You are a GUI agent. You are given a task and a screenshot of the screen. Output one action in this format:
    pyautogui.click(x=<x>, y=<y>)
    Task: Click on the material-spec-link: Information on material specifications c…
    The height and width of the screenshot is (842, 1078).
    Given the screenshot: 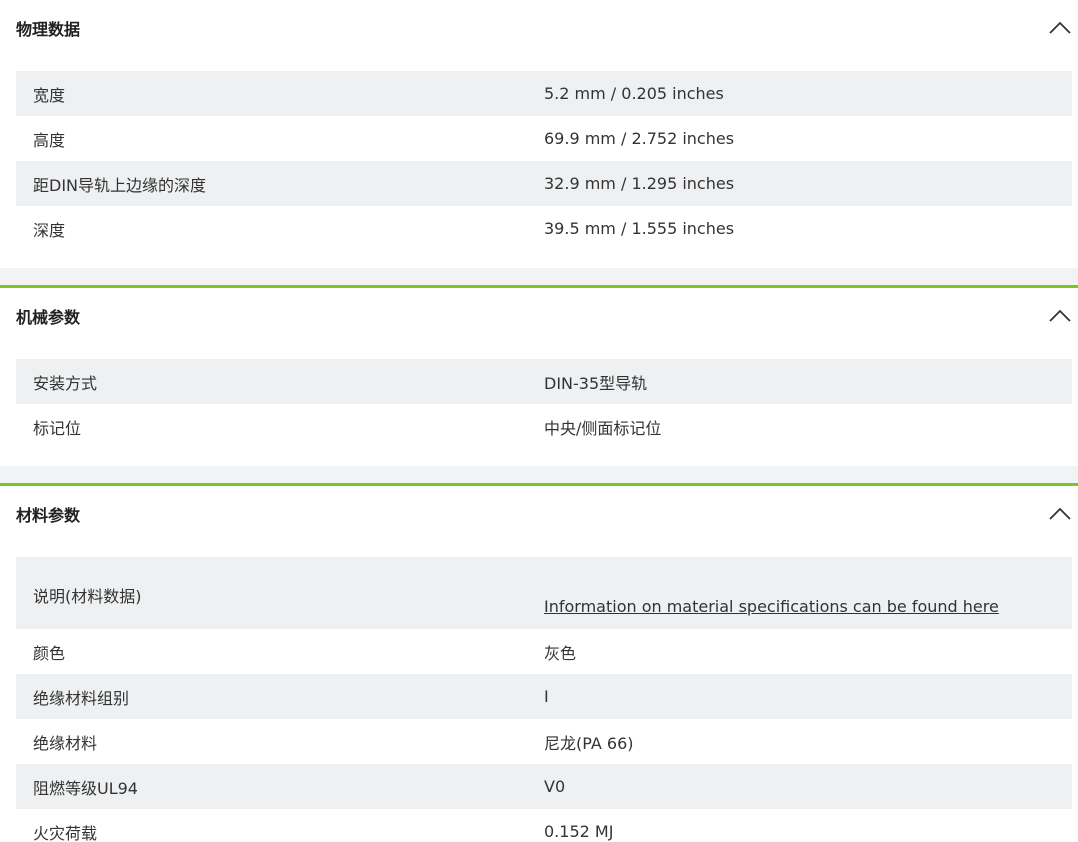 What is the action you would take?
    pyautogui.click(x=771, y=606)
    